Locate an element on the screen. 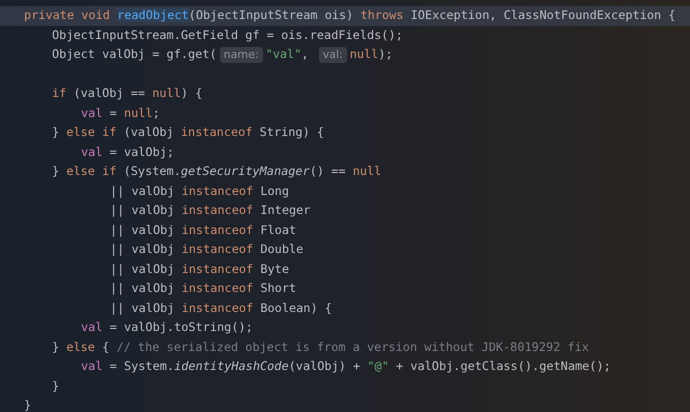 Image resolution: width=690 pixels, height=412 pixels. code-text: || valObj instanceof Short is located at coordinates (203, 288).